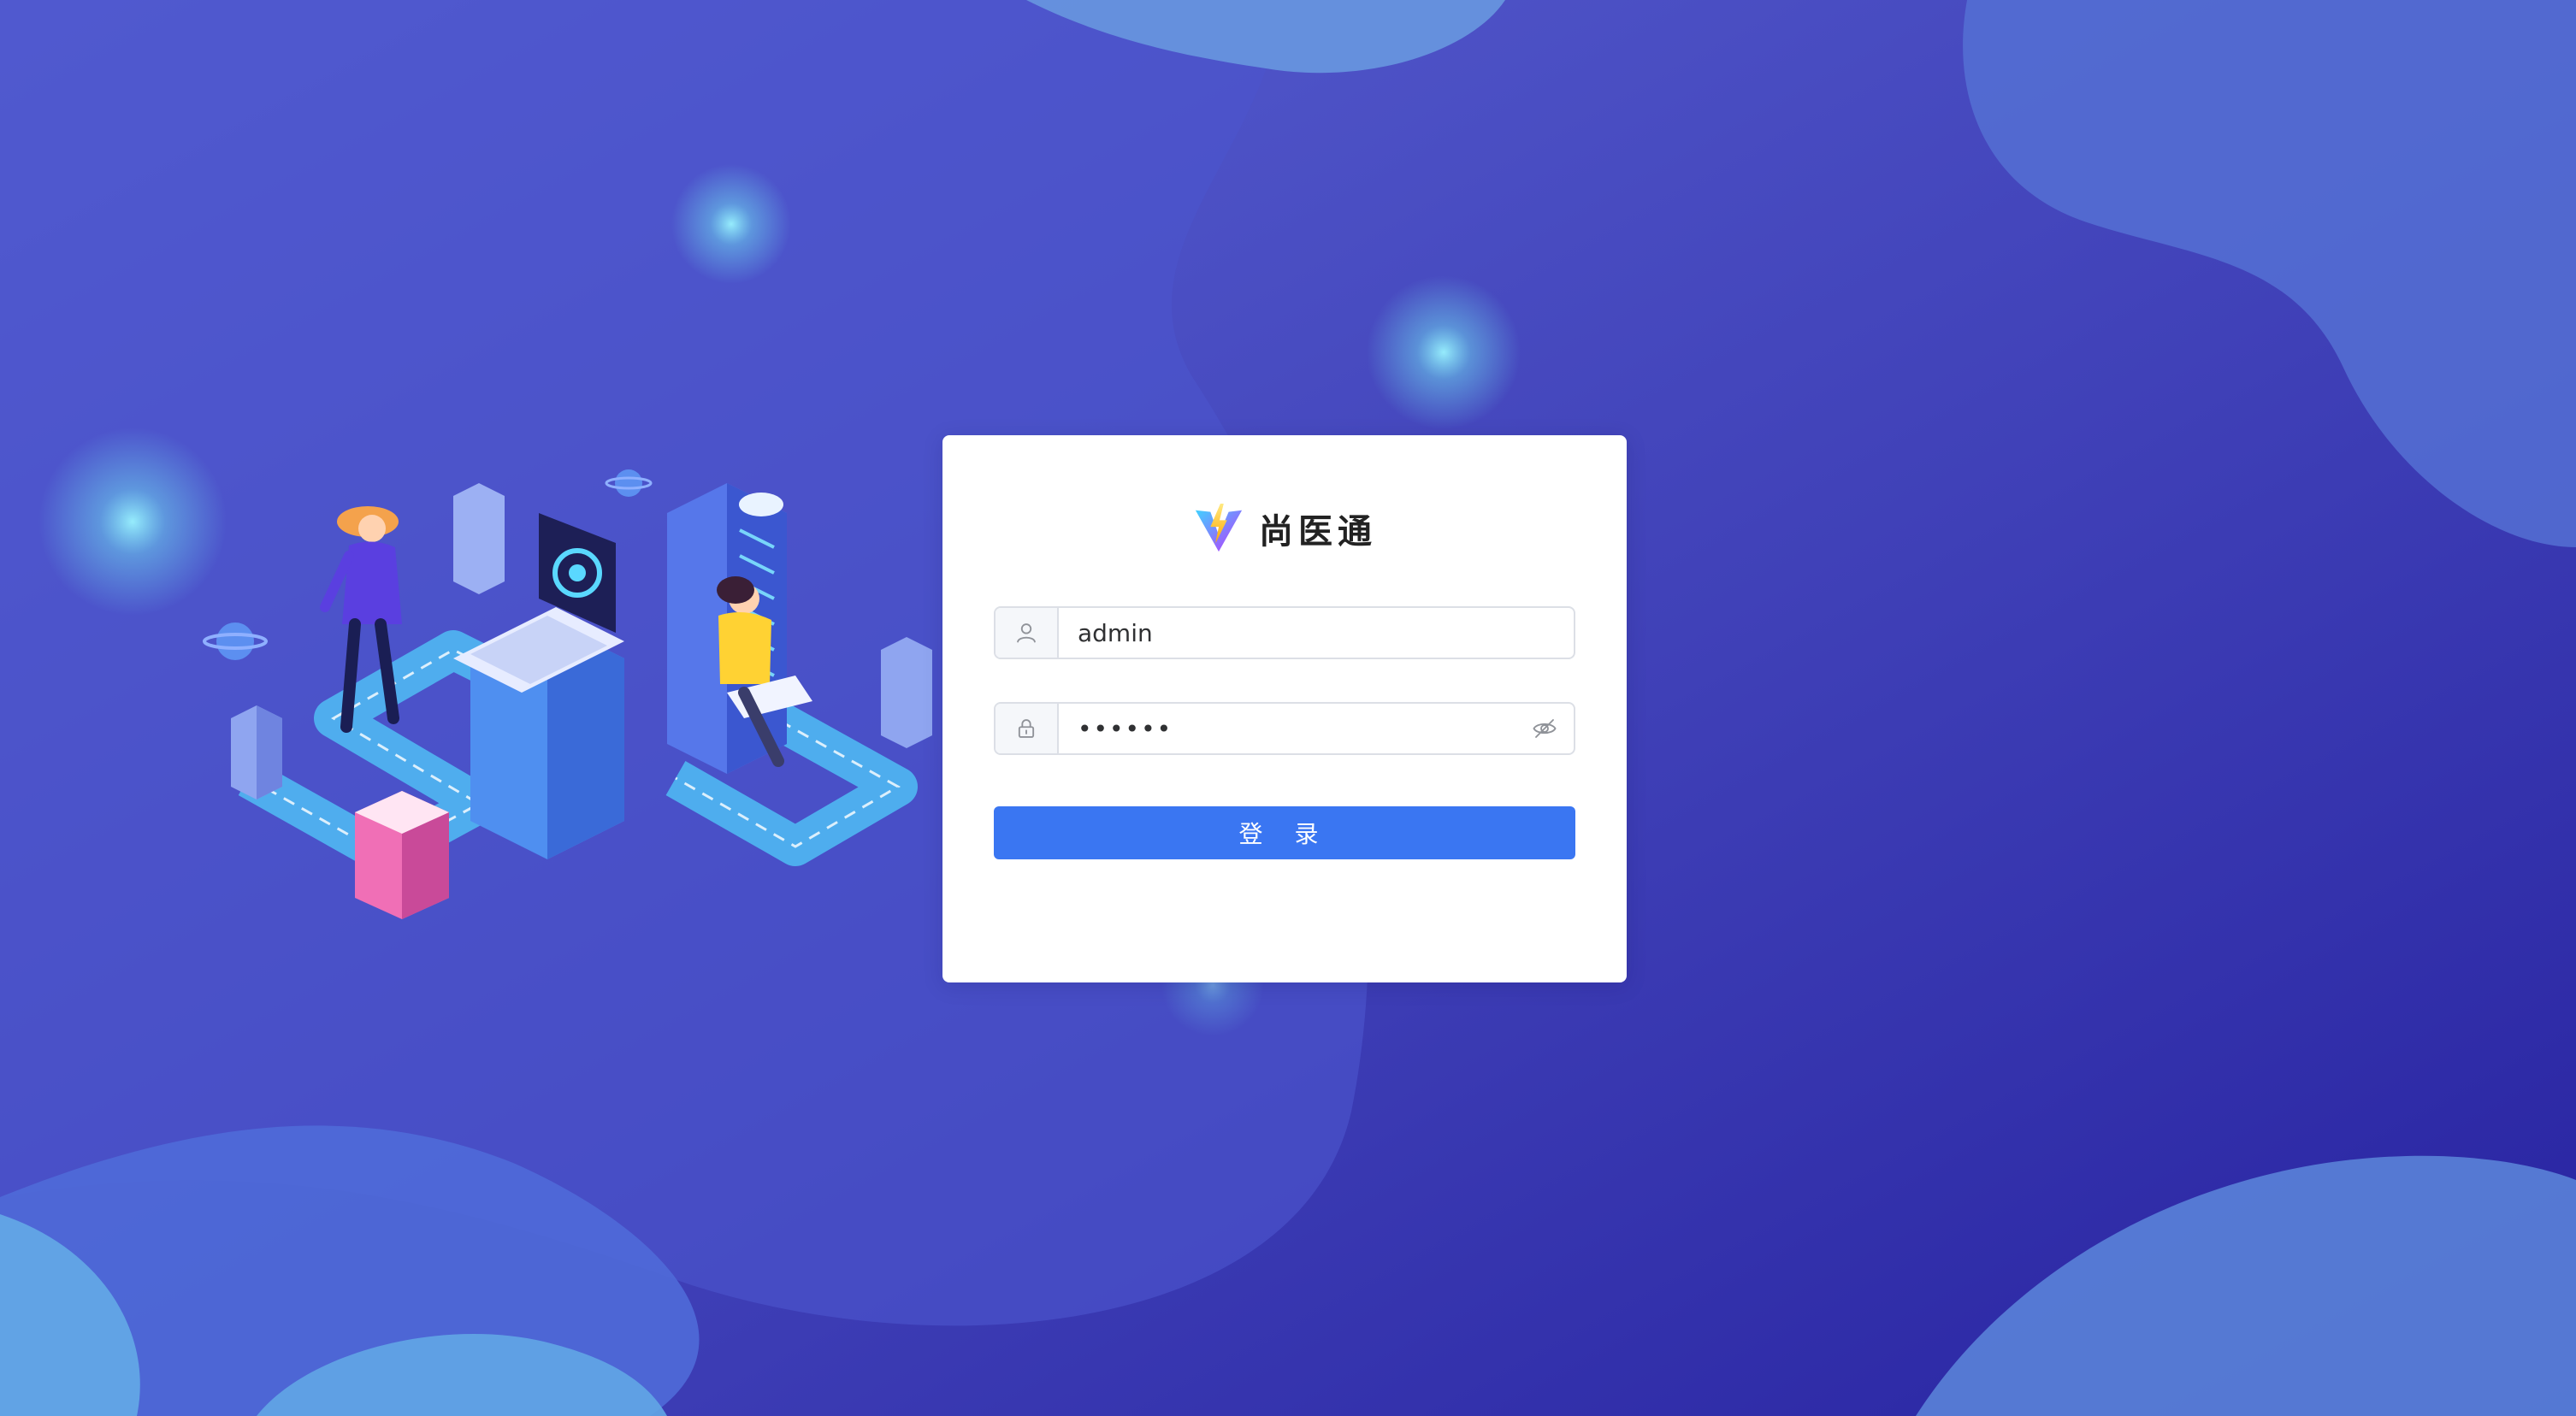 The width and height of the screenshot is (2576, 1416). I want to click on password-input: ••••••, so click(1287, 728).